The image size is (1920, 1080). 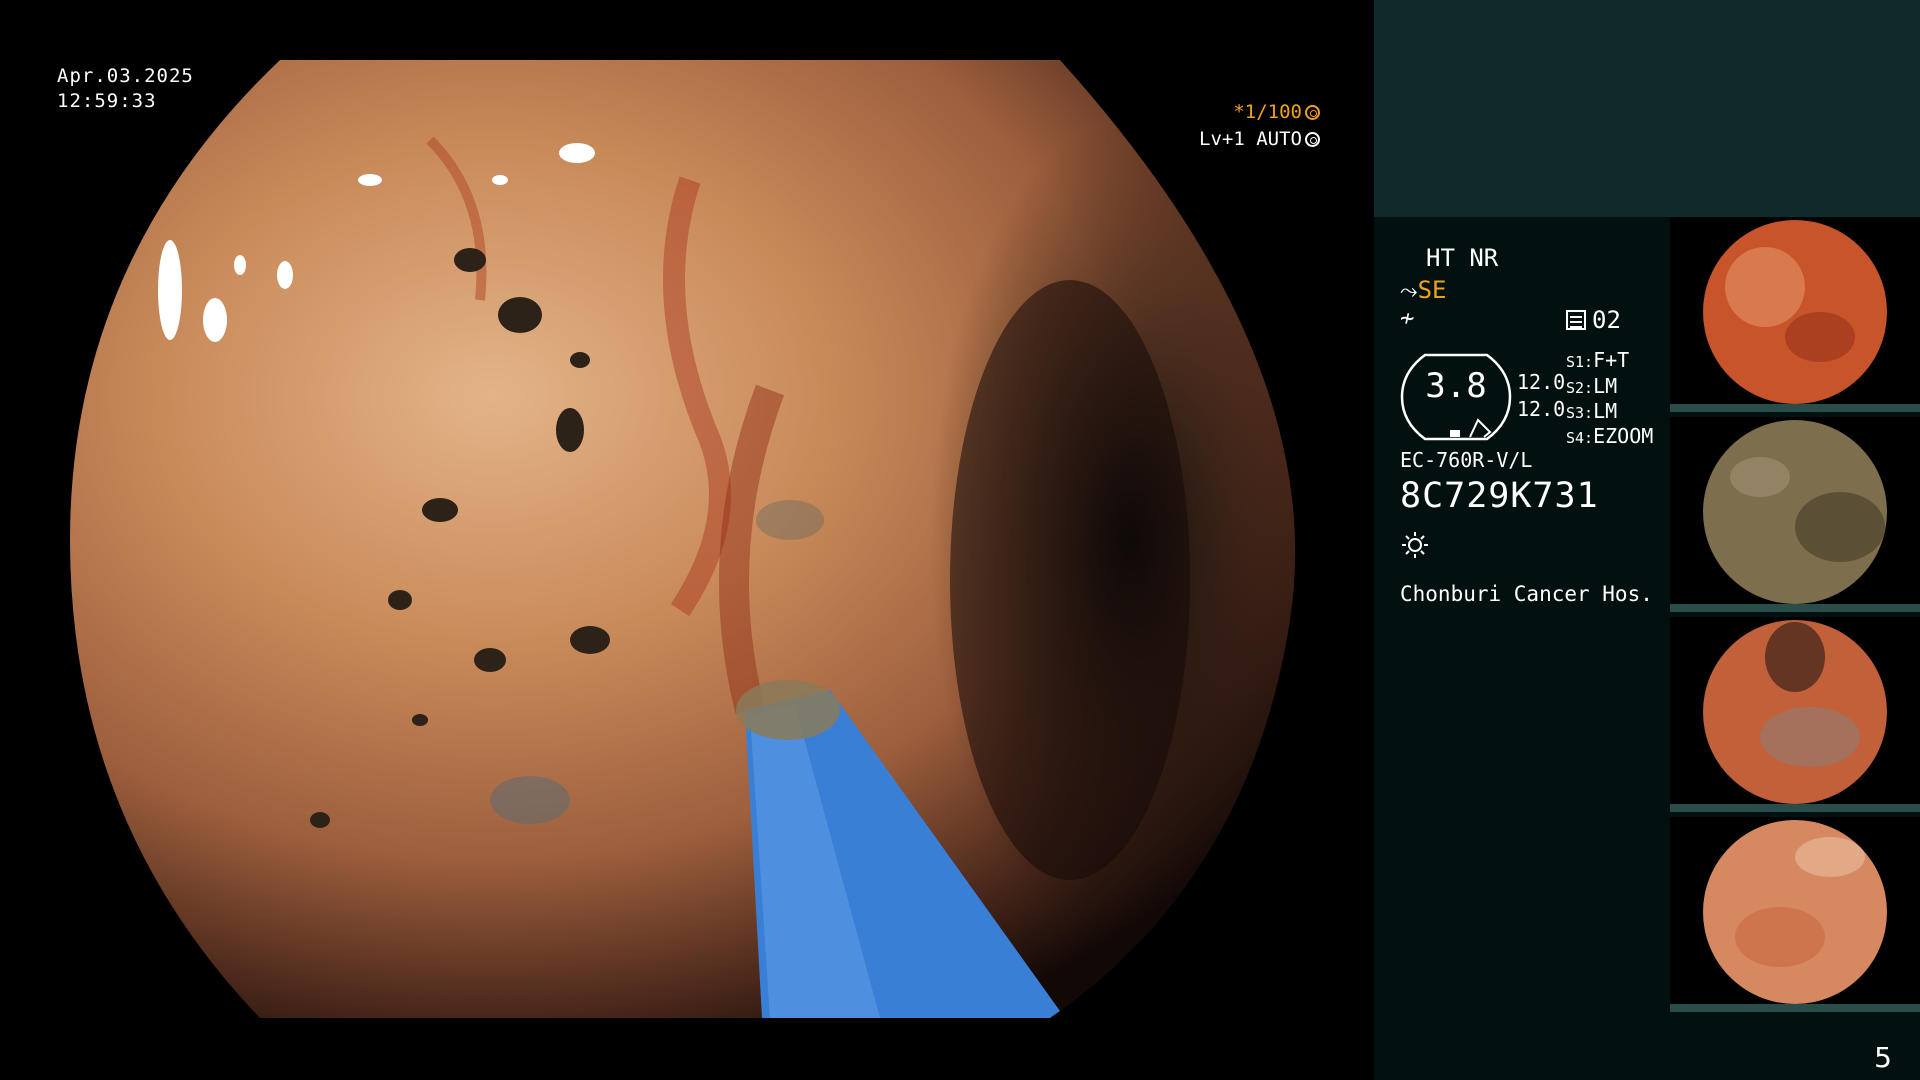 I want to click on auto-exposure-icon, so click(x=1312, y=139).